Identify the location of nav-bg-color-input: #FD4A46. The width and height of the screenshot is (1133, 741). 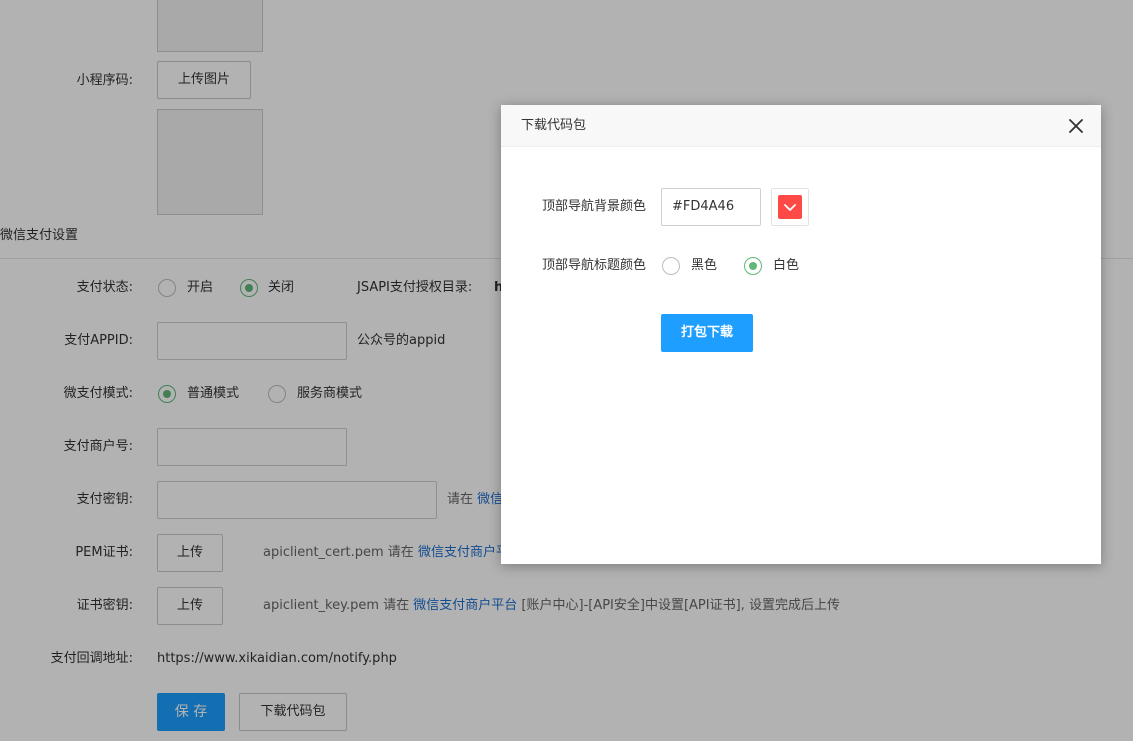
(711, 207).